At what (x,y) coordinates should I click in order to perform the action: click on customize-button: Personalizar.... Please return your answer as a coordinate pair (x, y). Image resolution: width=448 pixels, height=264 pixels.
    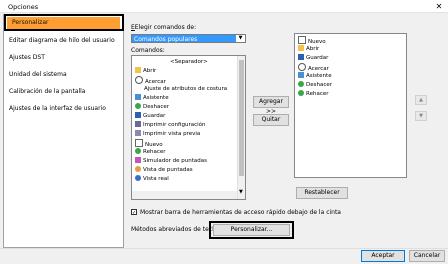
    Looking at the image, I should click on (251, 230).